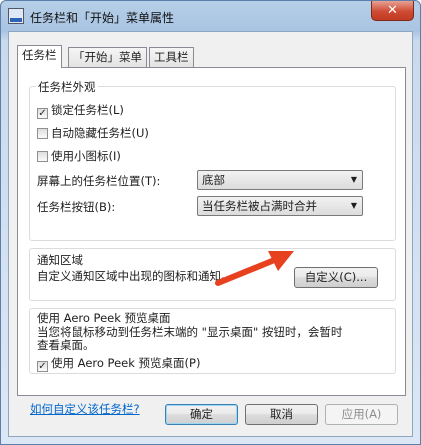 The width and height of the screenshot is (421, 445). What do you see at coordinates (245, 272) in the screenshot?
I see `annotation-arrow-shaft` at bounding box center [245, 272].